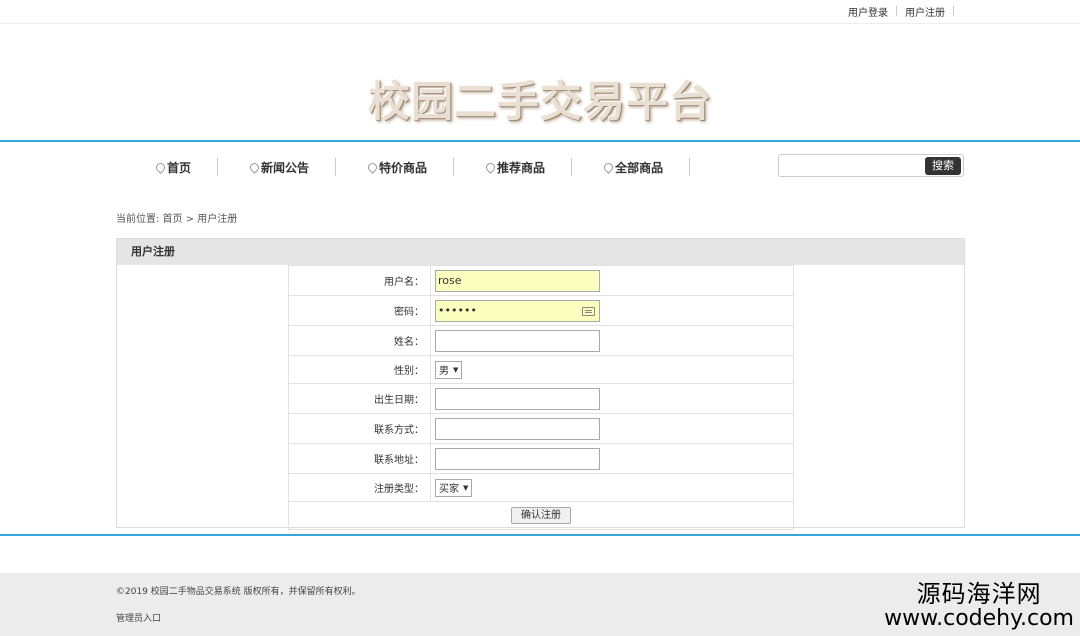 Image resolution: width=1080 pixels, height=636 pixels. I want to click on header-divider, so click(540, 141).